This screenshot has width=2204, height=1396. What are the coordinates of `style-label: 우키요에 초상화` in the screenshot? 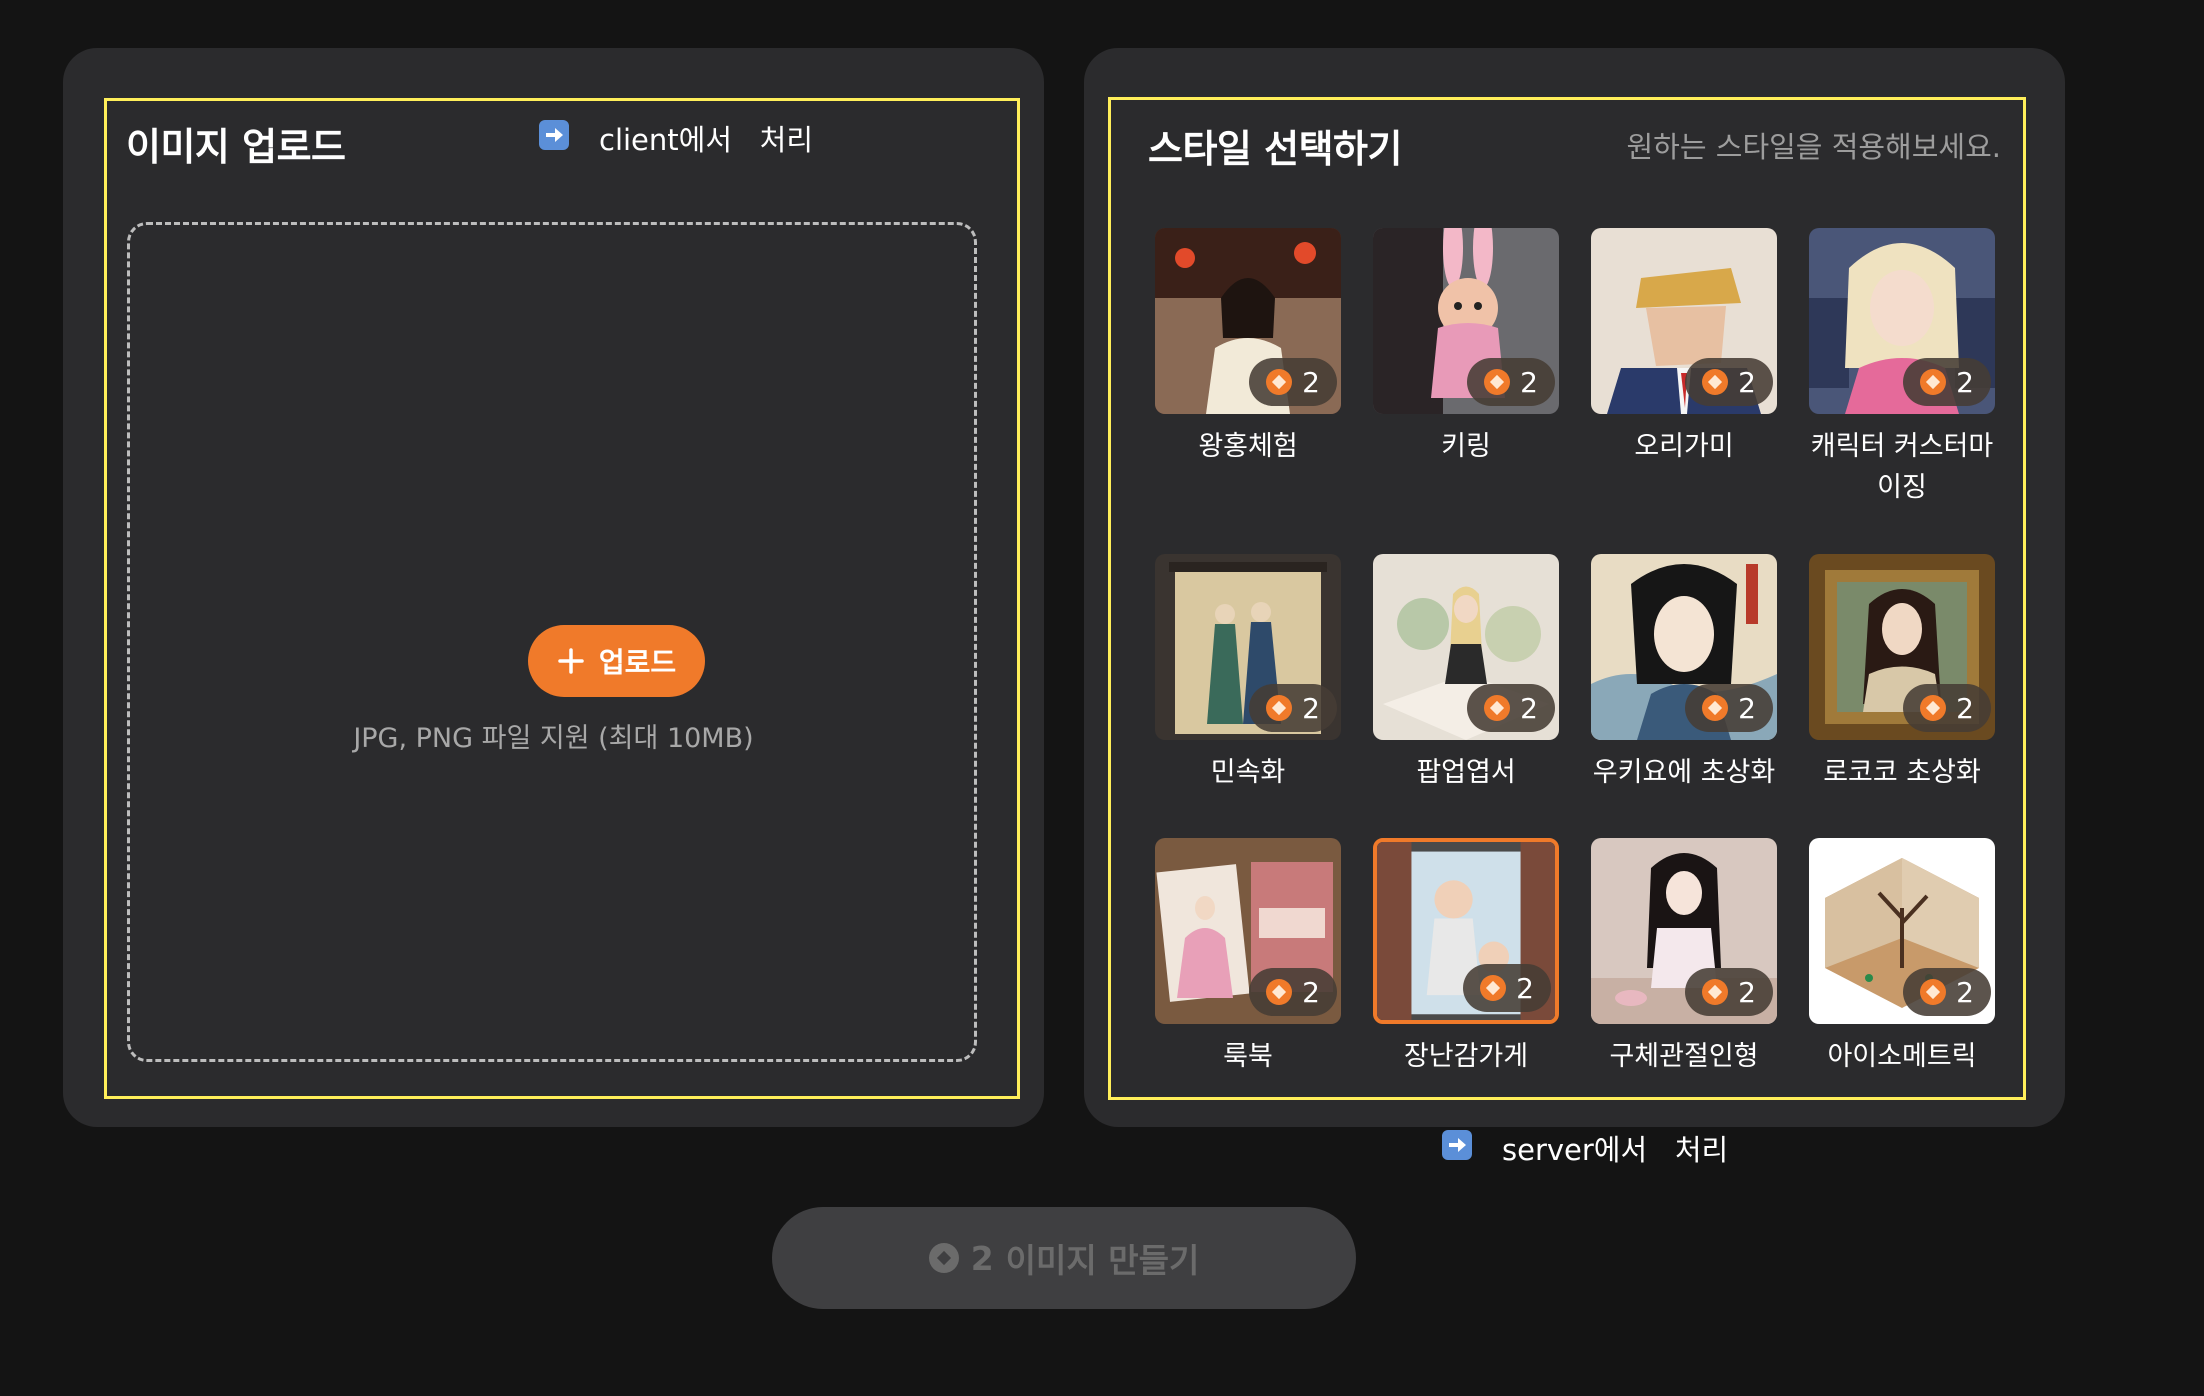 It's located at (1684, 772).